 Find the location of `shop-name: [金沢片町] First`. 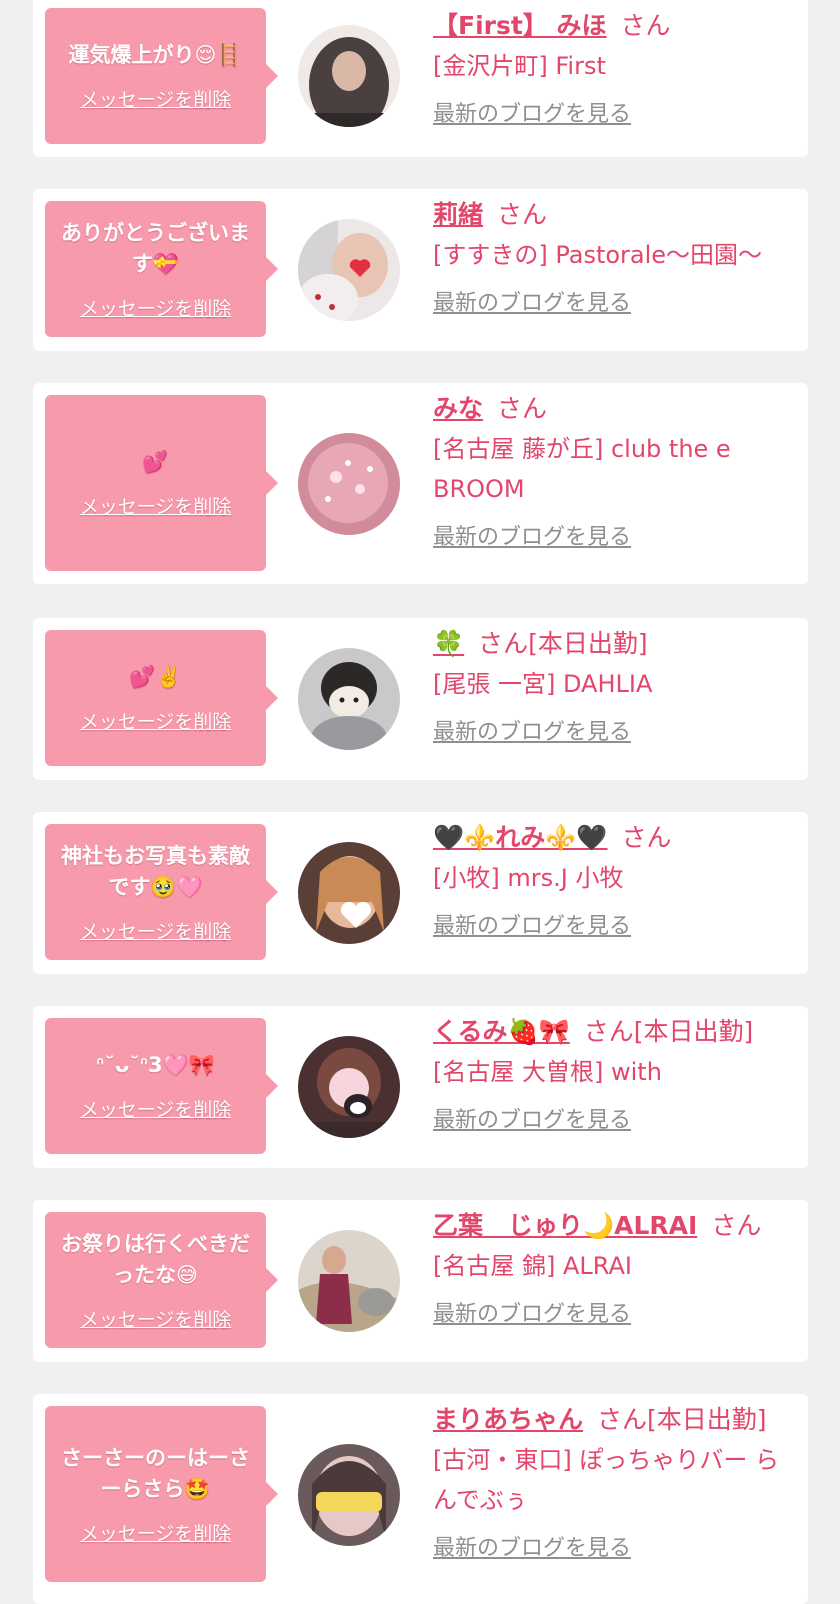

shop-name: [金沢片町] First is located at coordinates (519, 66).